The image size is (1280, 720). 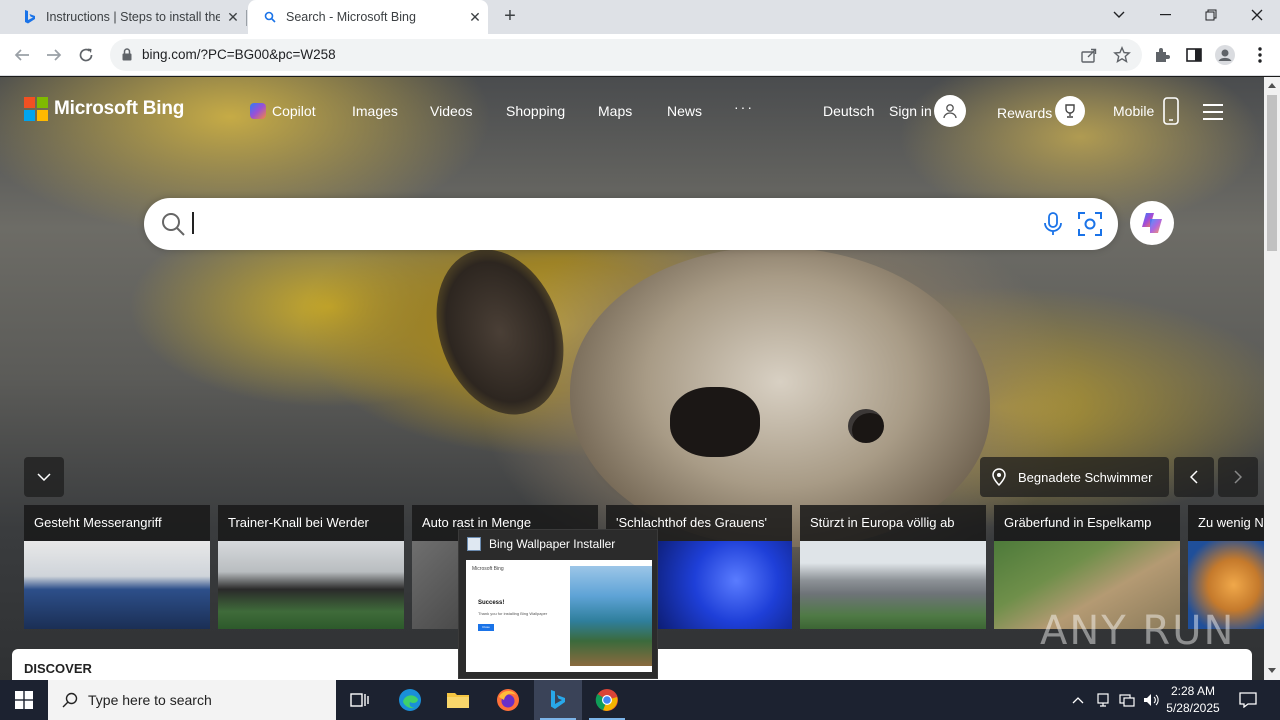 I want to click on sign-in-link: Sign in, so click(x=910, y=111).